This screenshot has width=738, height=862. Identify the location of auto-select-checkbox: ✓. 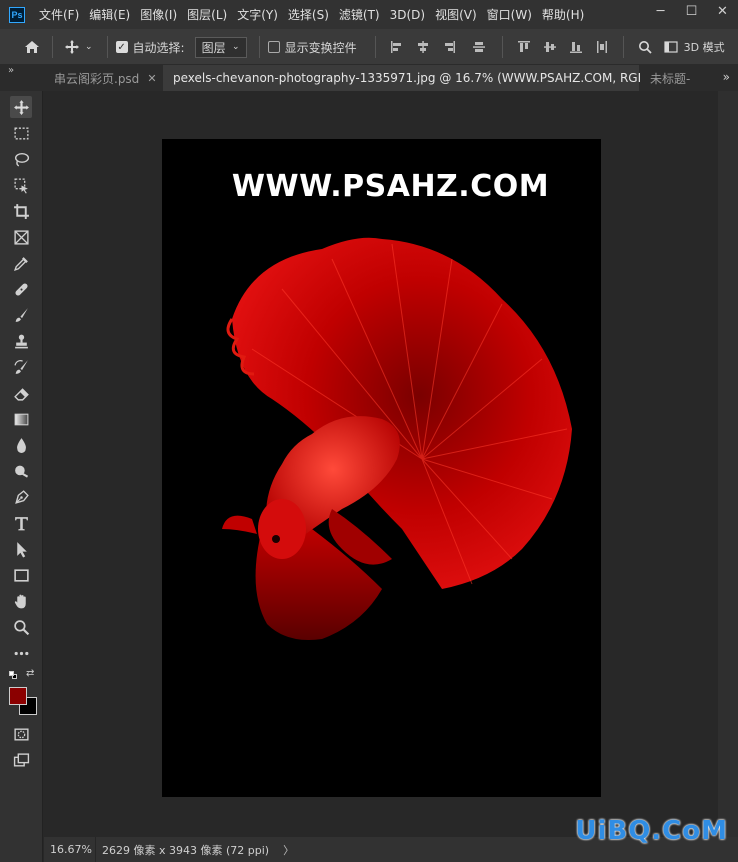
(121, 47).